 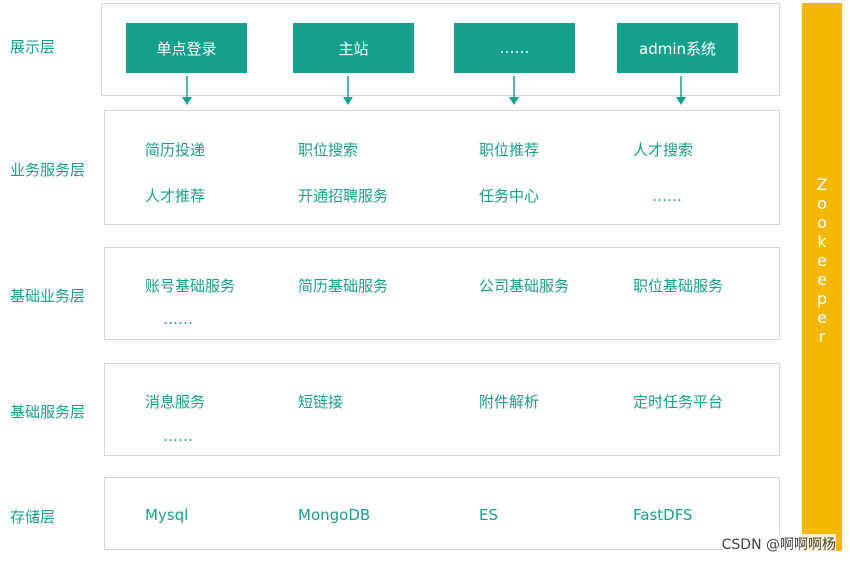 What do you see at coordinates (48, 170) in the screenshot?
I see `layer-label-business: 业务服务层` at bounding box center [48, 170].